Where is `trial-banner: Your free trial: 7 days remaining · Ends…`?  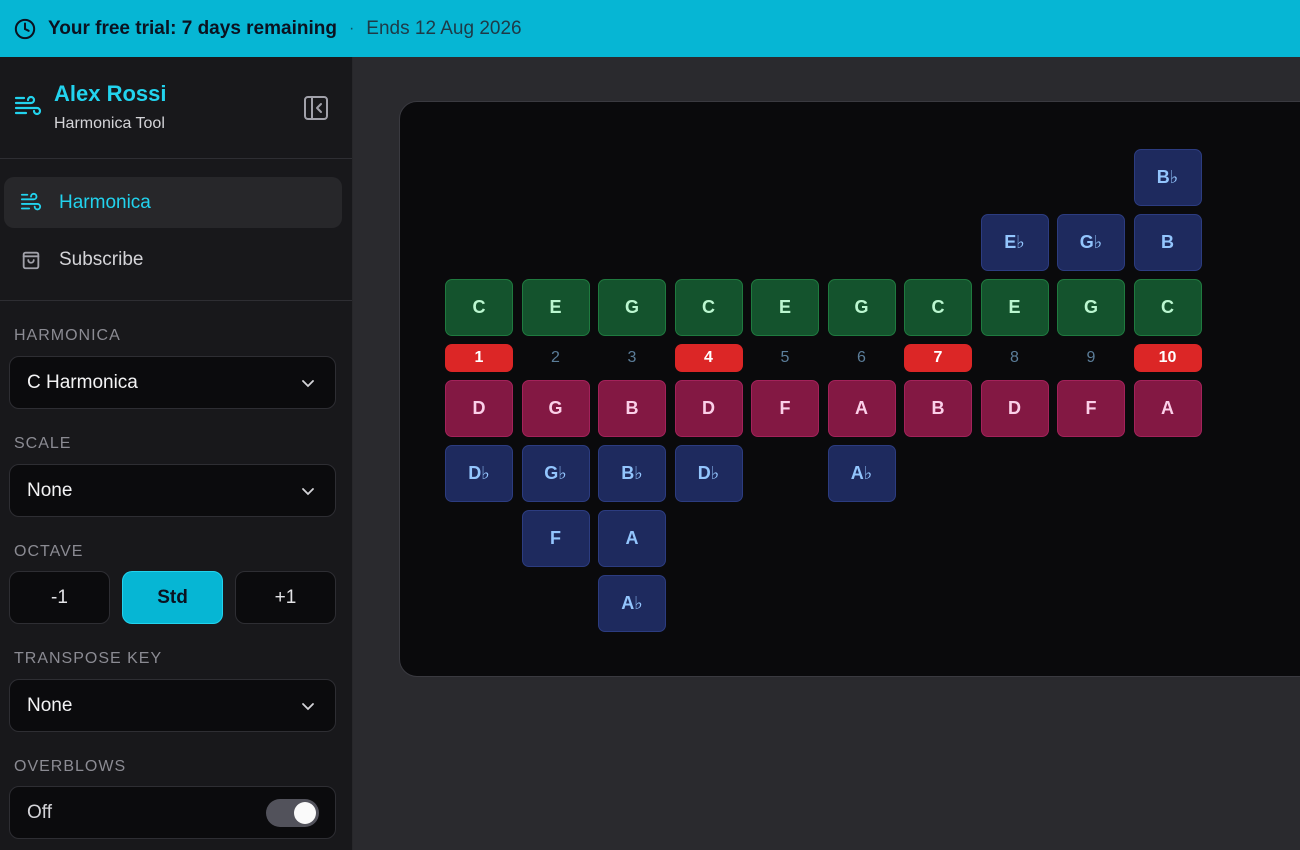 trial-banner: Your free trial: 7 days remaining · Ends… is located at coordinates (650, 28).